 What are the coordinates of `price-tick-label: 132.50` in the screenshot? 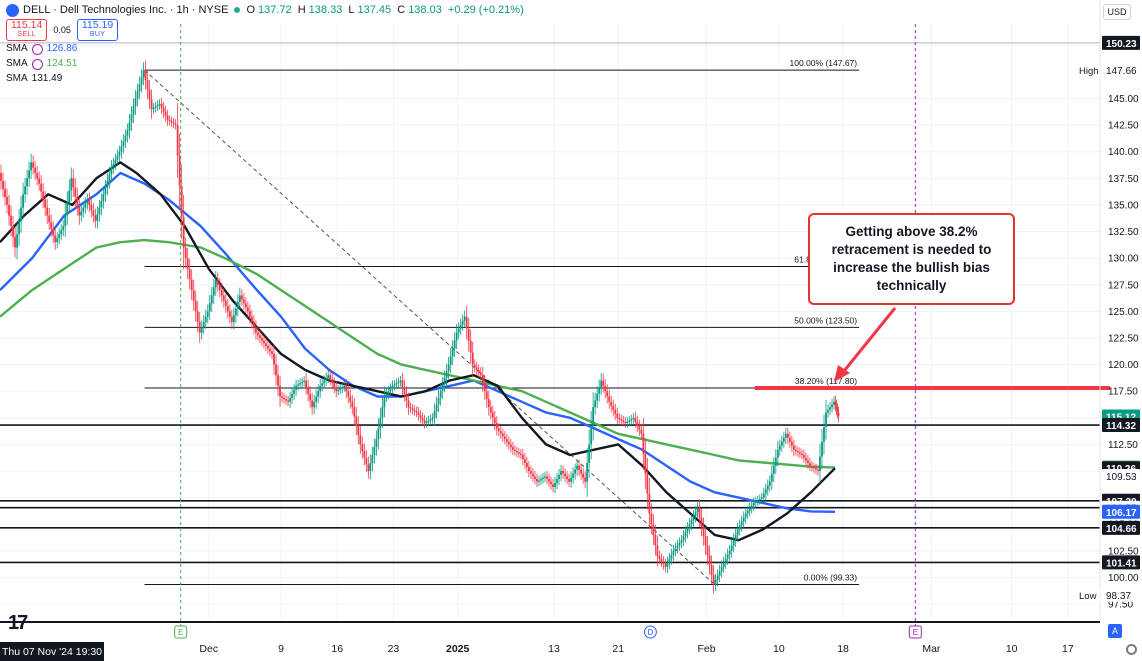 It's located at (1123, 232).